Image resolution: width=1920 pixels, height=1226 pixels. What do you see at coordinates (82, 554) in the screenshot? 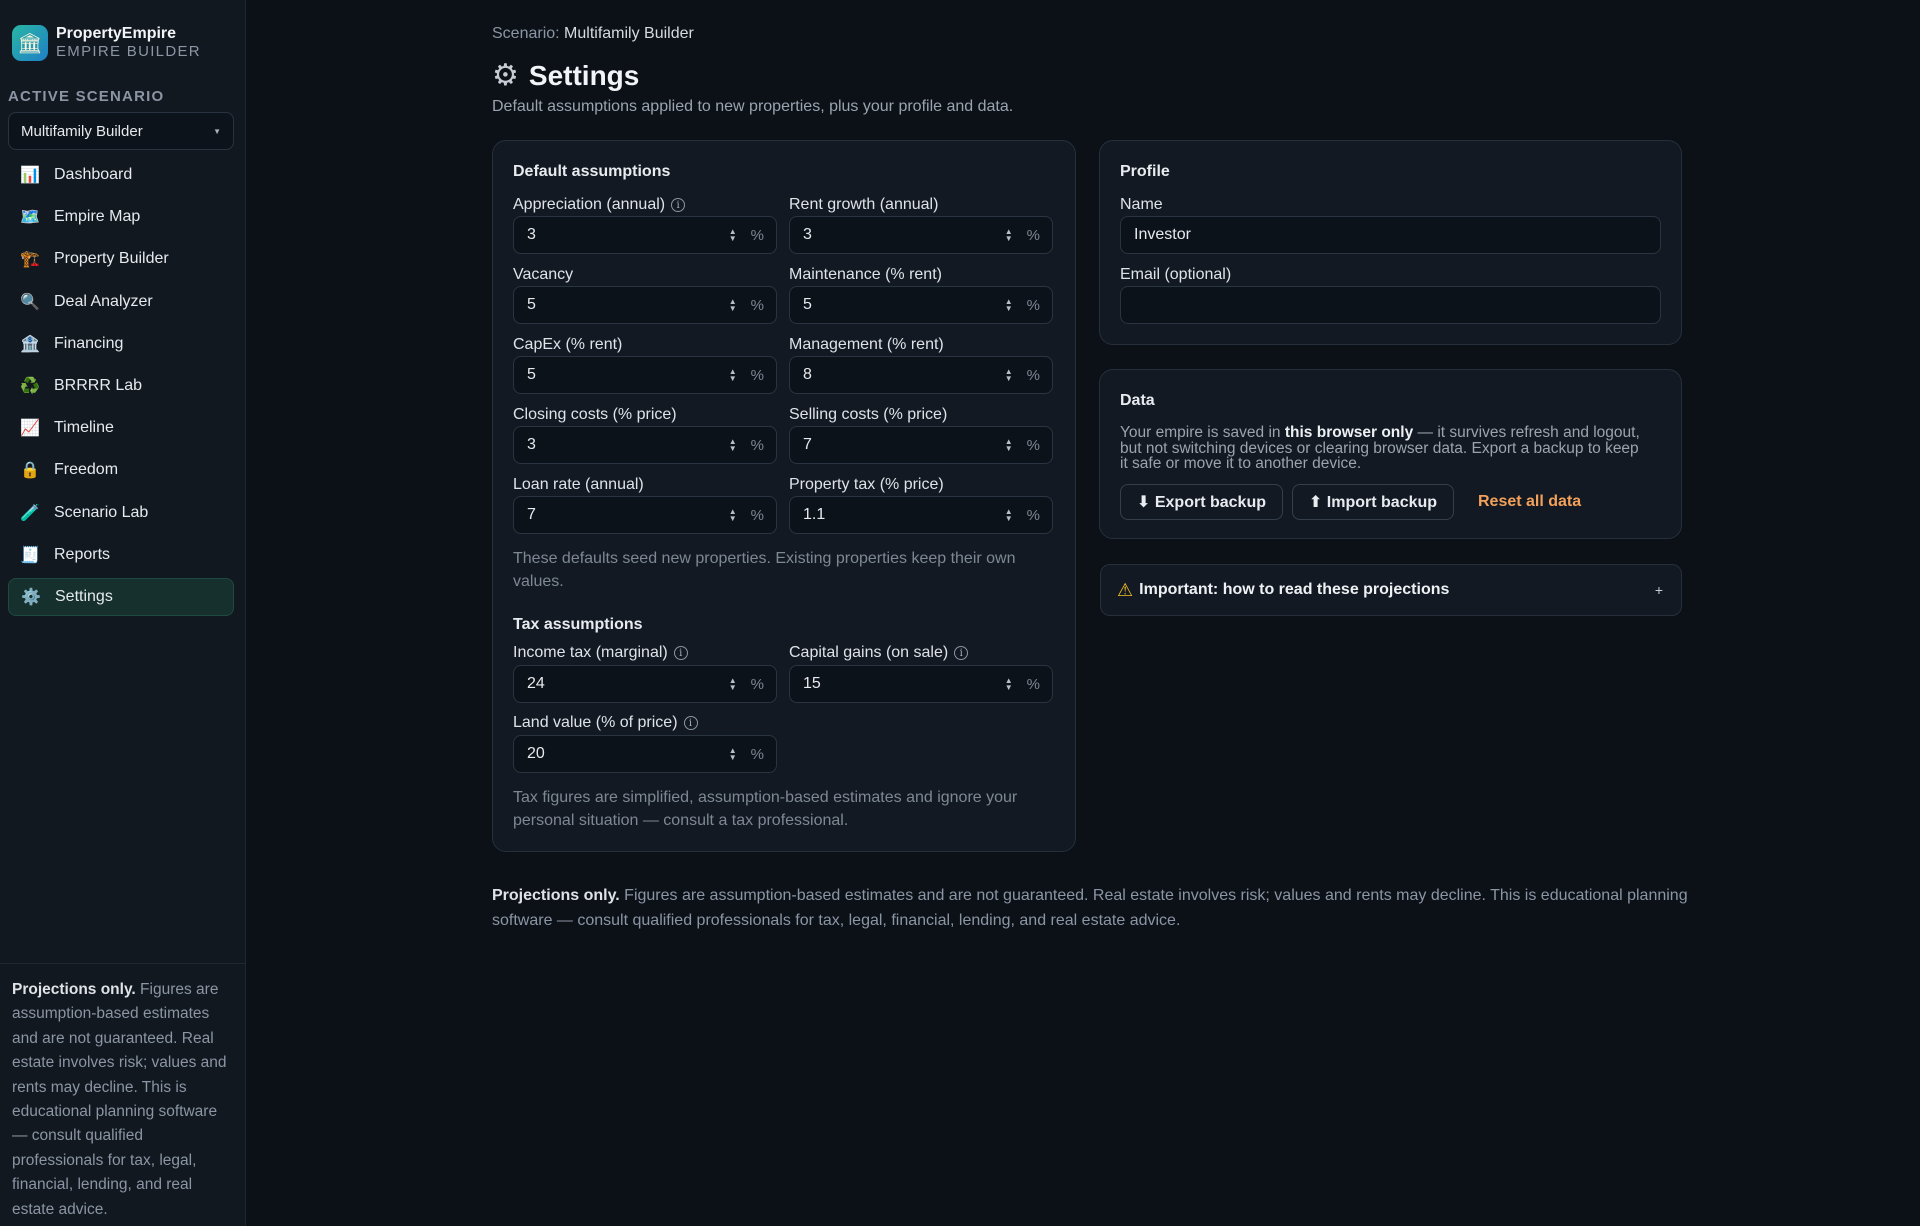
I see `sidebar-item-label: Reports` at bounding box center [82, 554].